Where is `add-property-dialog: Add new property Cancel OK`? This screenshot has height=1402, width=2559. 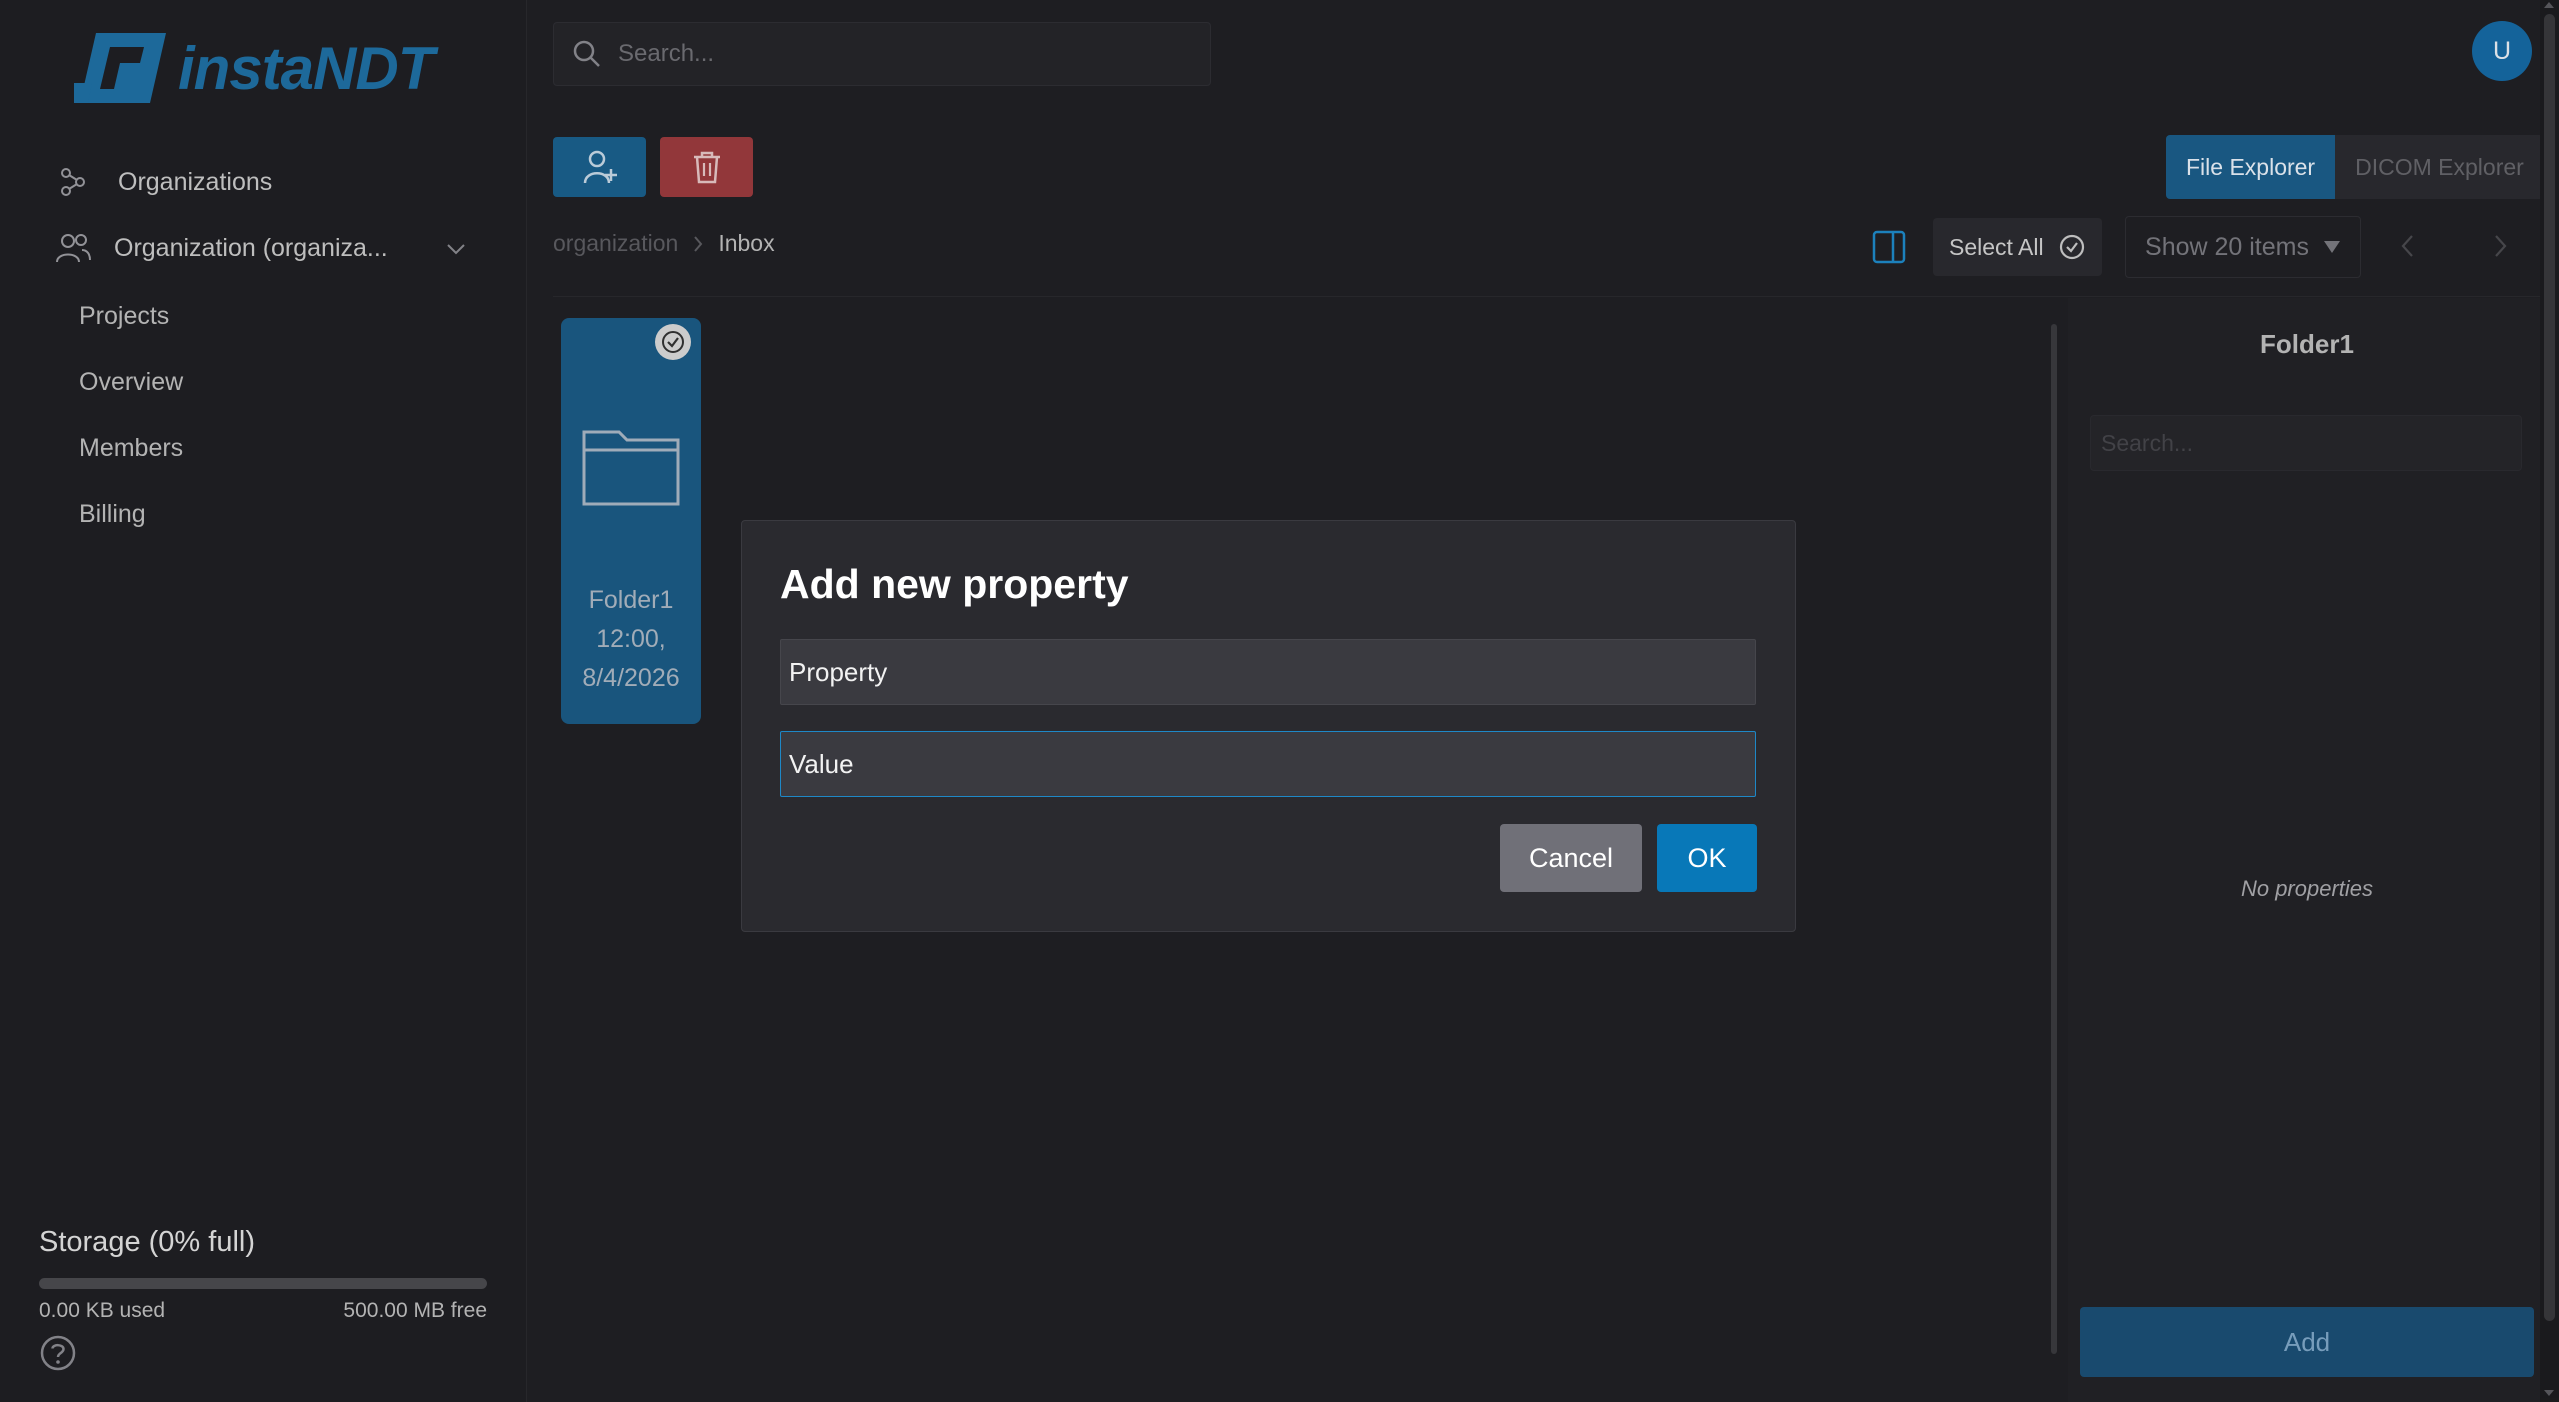 add-property-dialog: Add new property Cancel OK is located at coordinates (1268, 726).